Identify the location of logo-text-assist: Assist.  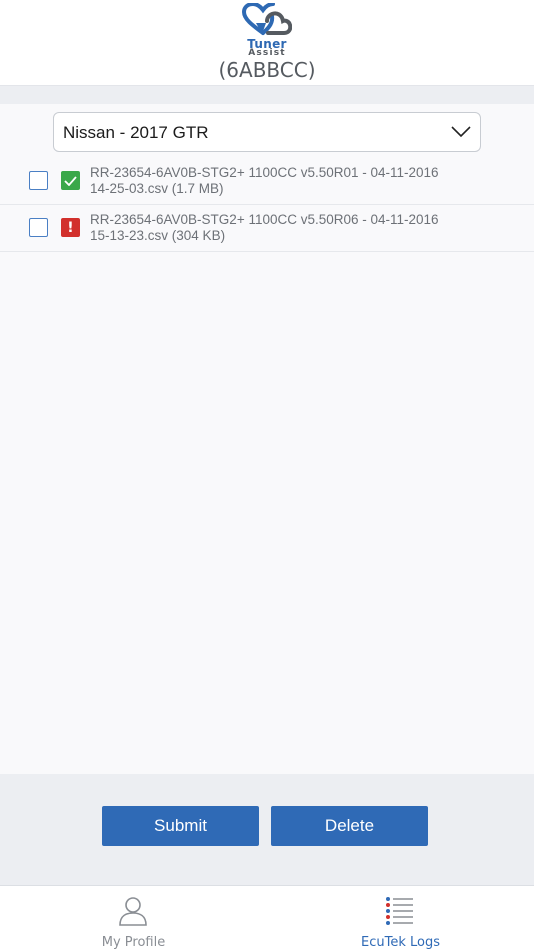
(267, 53).